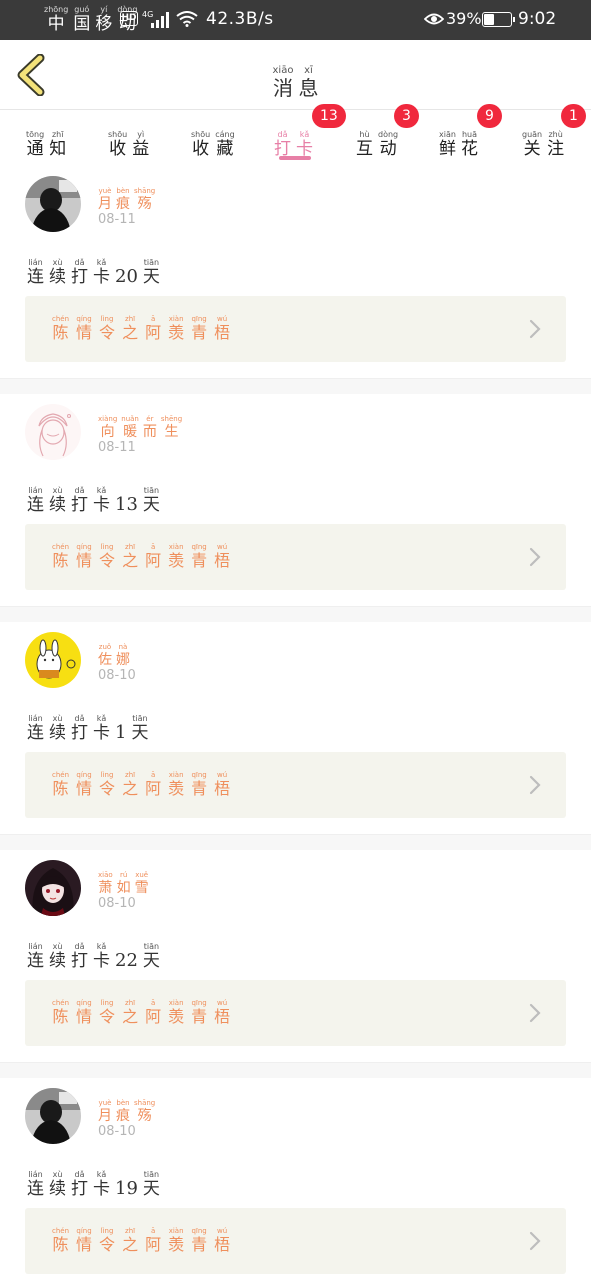  What do you see at coordinates (140, 423) in the screenshot?
I see `username: xiàng 向 nuǎn 暖 ér 而 shēng 生` at bounding box center [140, 423].